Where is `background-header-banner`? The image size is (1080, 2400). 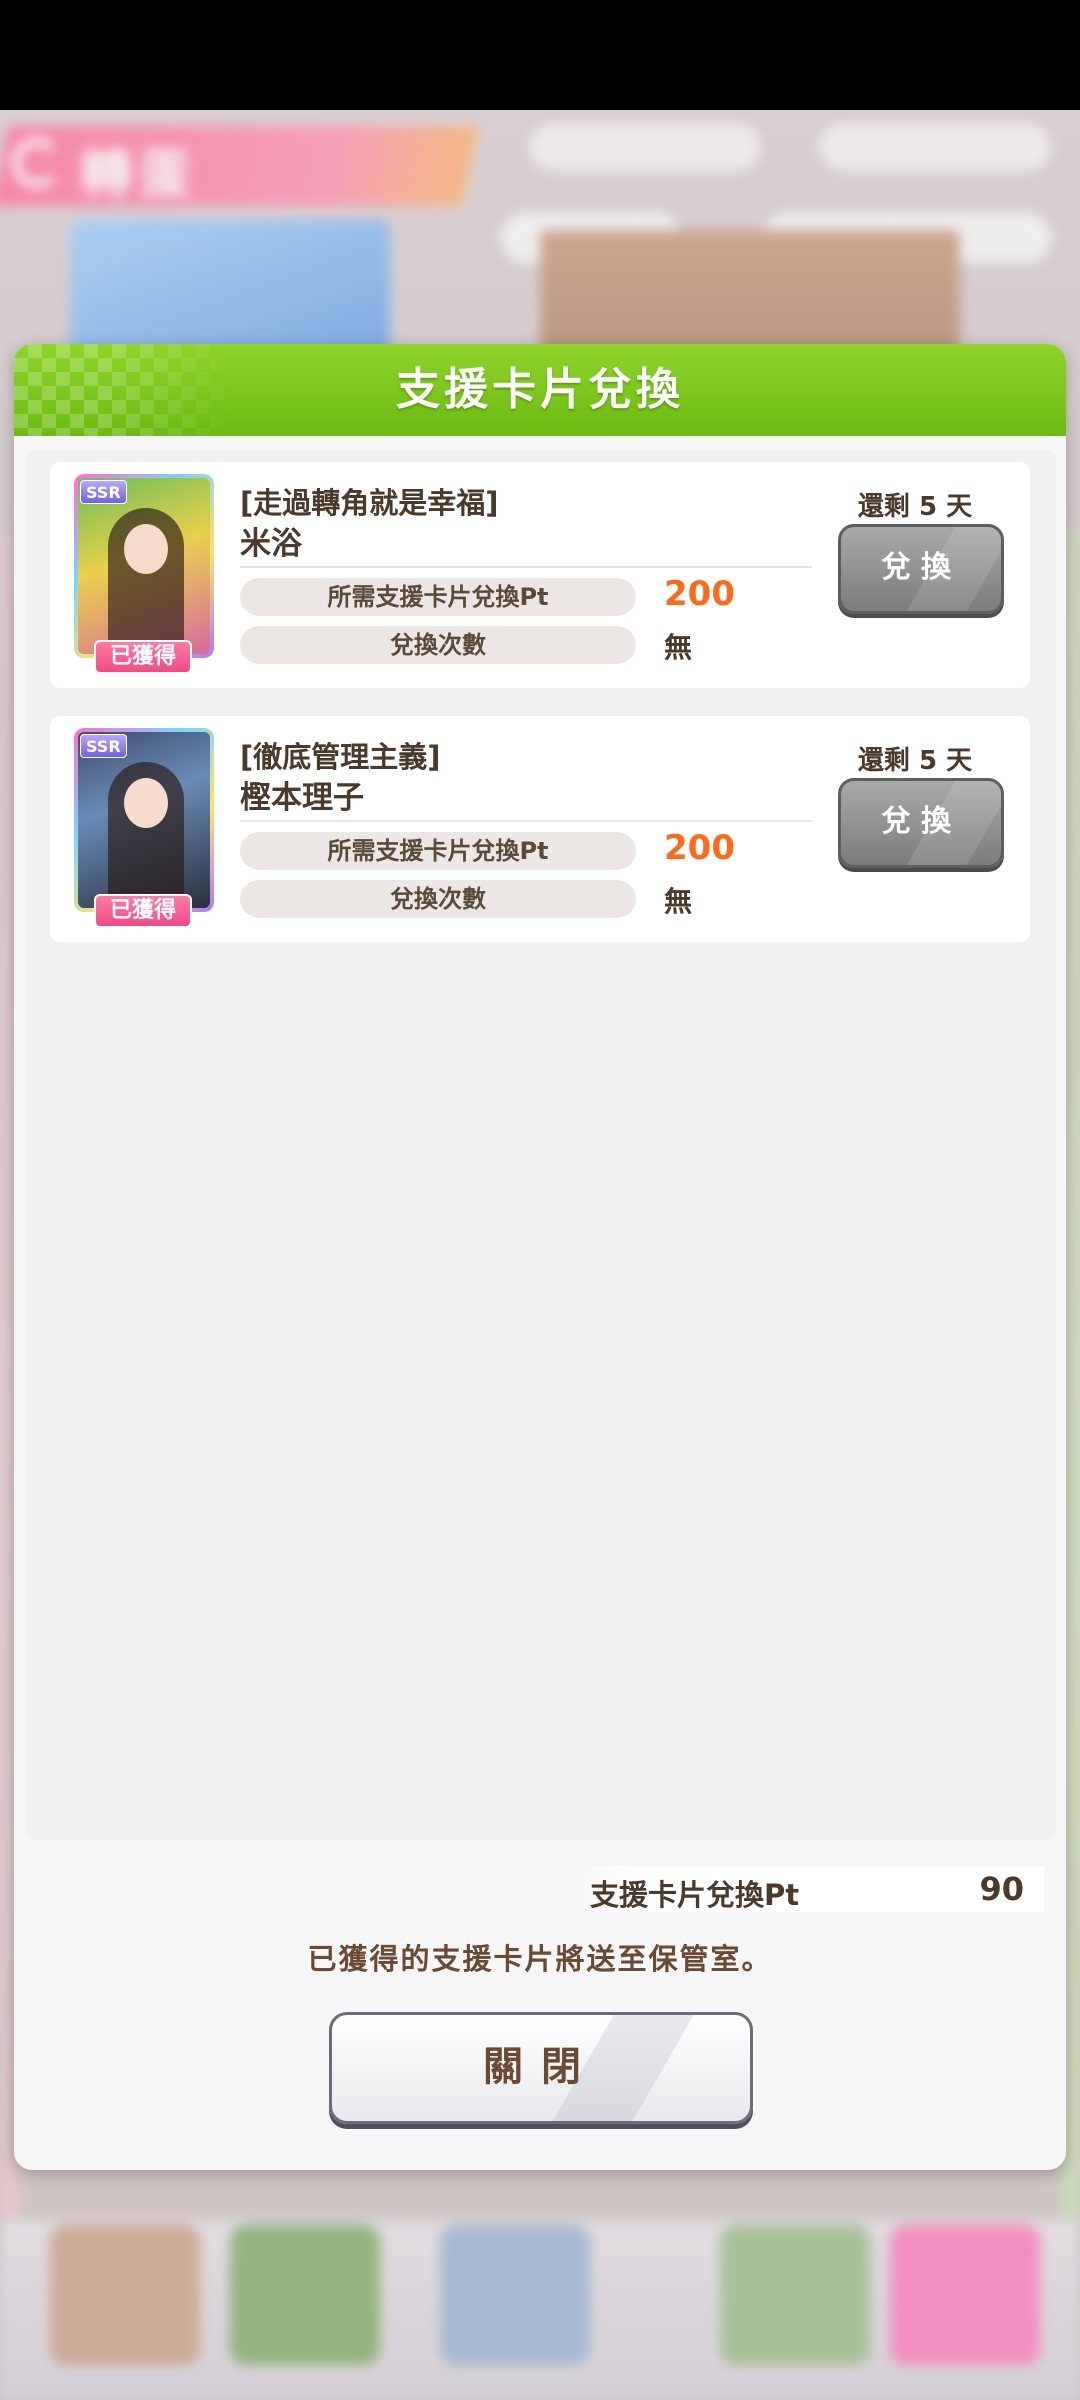 background-header-banner is located at coordinates (239, 166).